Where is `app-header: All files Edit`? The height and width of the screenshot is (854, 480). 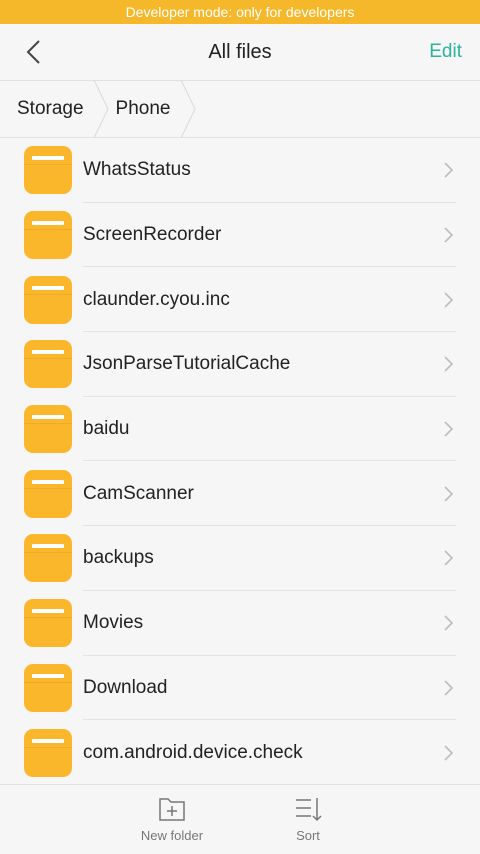
app-header: All files Edit is located at coordinates (240, 52).